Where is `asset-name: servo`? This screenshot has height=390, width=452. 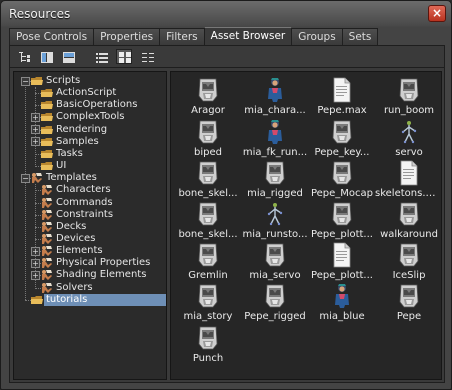
asset-name: servo is located at coordinates (409, 152).